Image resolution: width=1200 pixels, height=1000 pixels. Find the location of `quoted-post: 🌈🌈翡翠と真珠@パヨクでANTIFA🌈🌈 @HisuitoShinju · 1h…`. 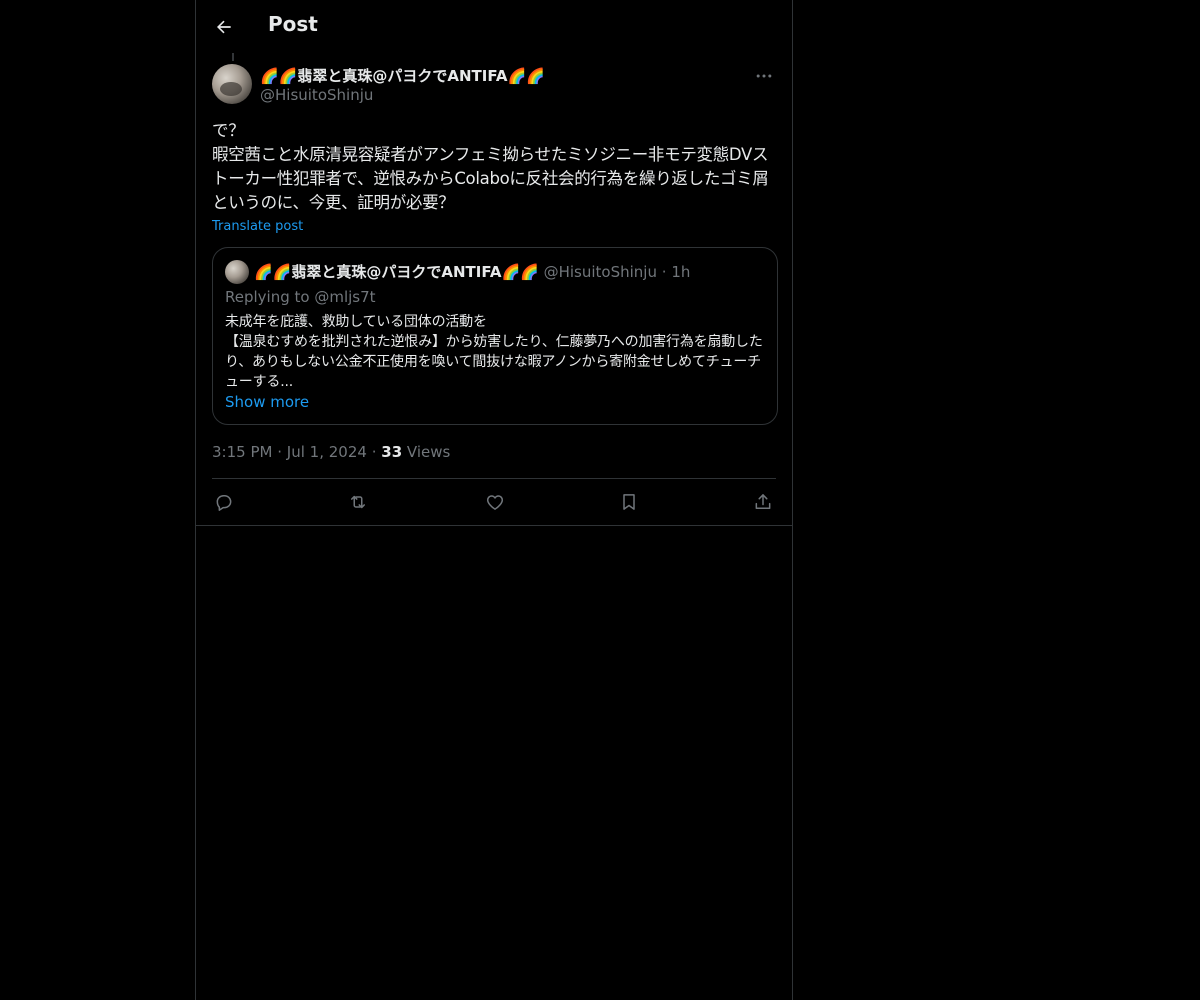

quoted-post: 🌈🌈翡翠と真珠@パヨクでANTIFA🌈🌈 @HisuitoShinju · 1h… is located at coordinates (495, 336).